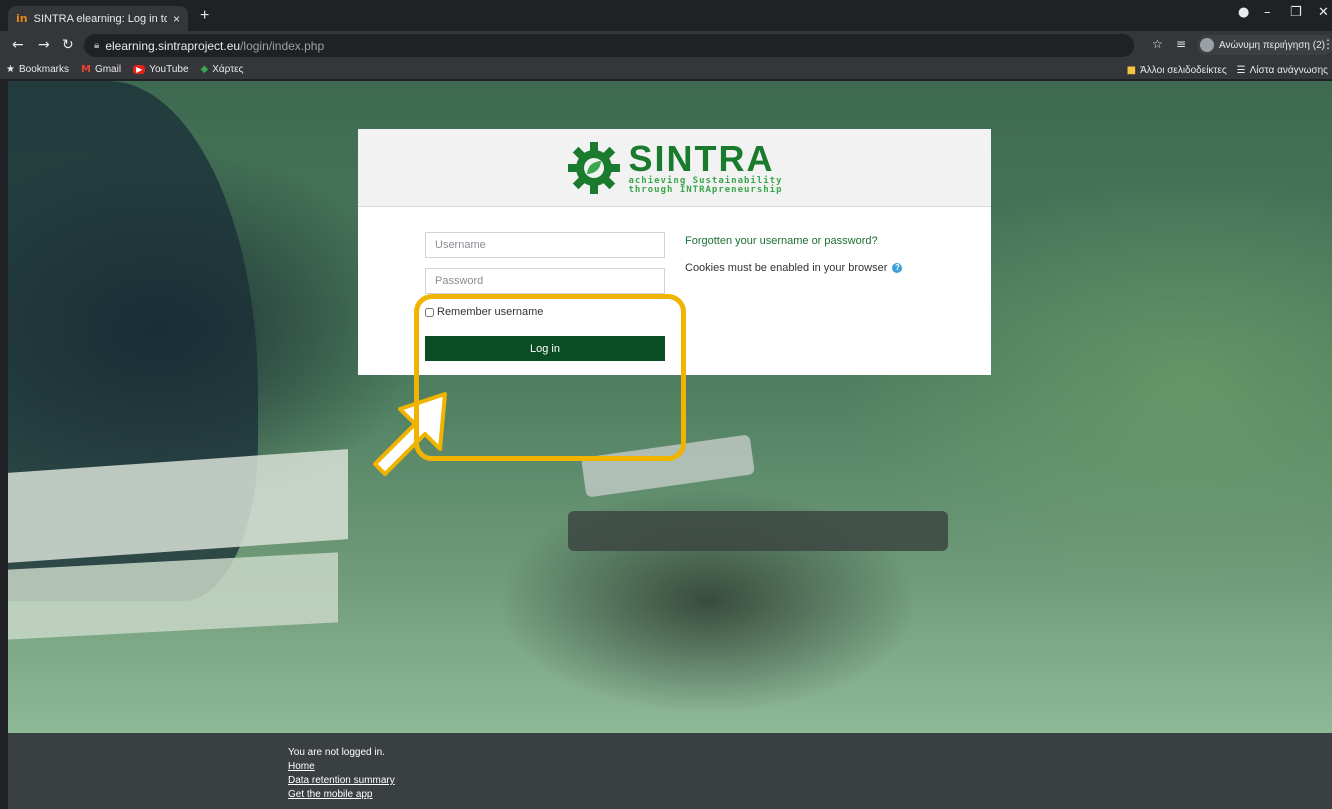 The height and width of the screenshot is (809, 1332). I want to click on profile-button: Ανώνυμη περιήγηση (2), so click(1264, 45).